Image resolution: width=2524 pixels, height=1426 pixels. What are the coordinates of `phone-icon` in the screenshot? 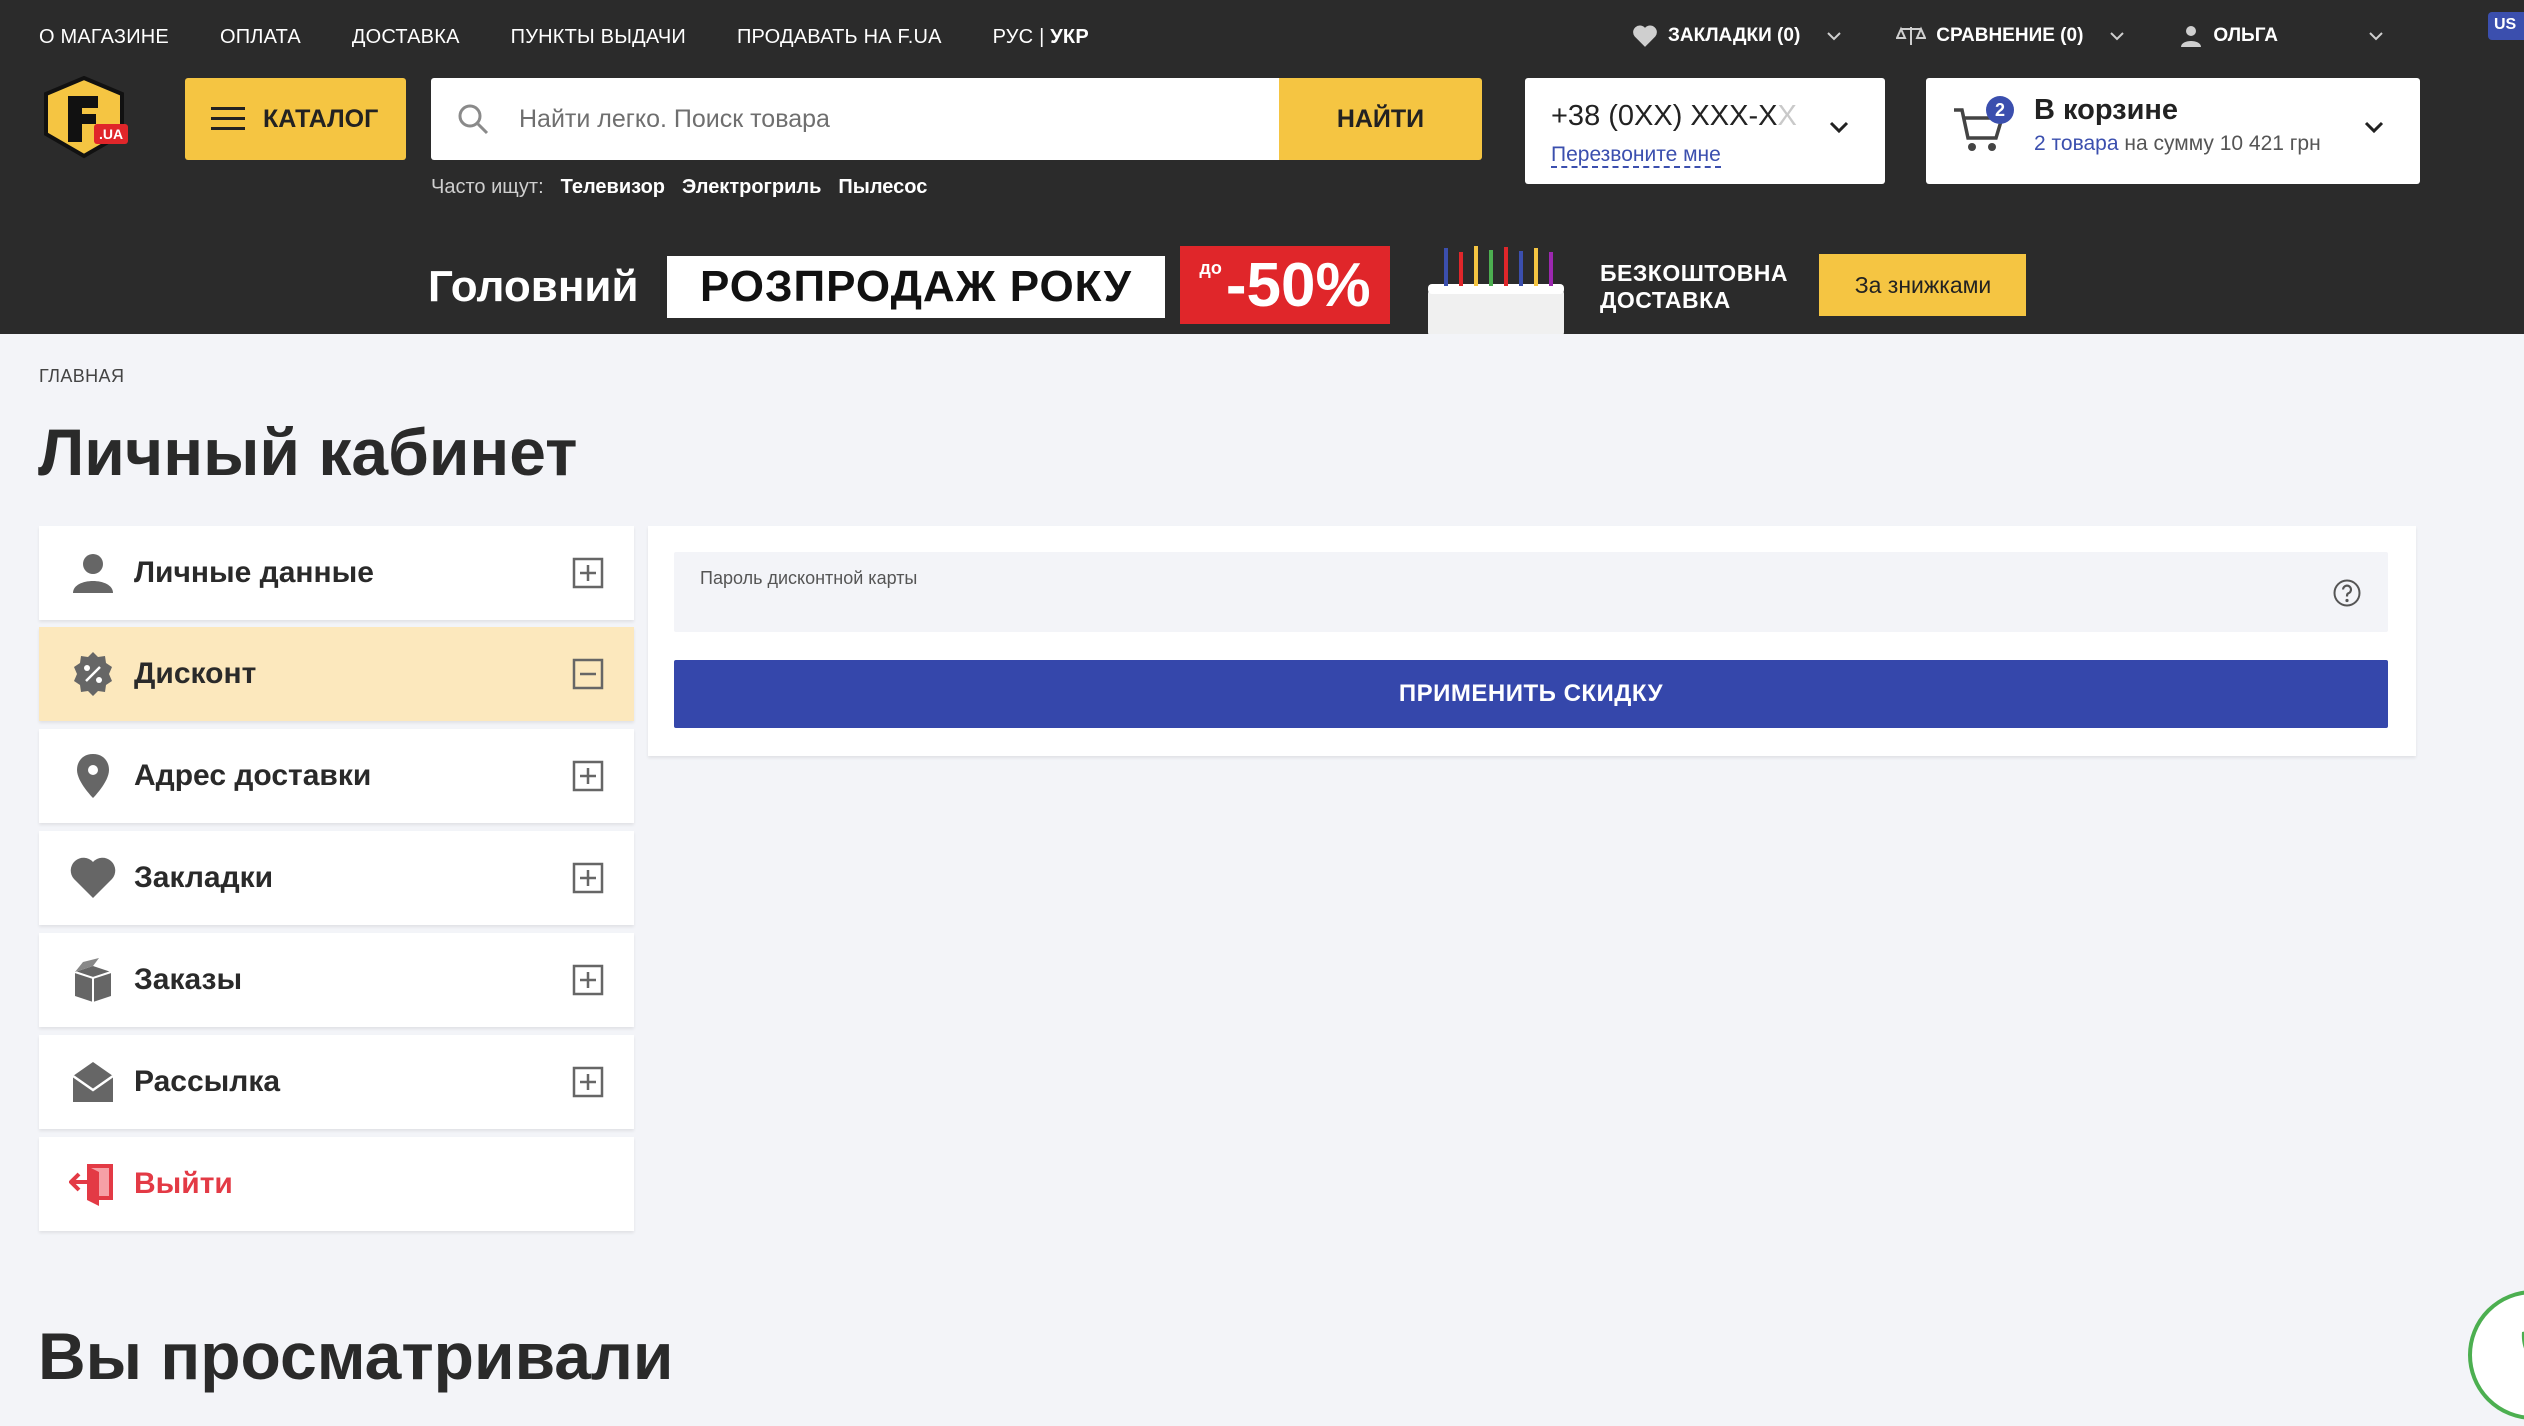 It's located at (2522, 1340).